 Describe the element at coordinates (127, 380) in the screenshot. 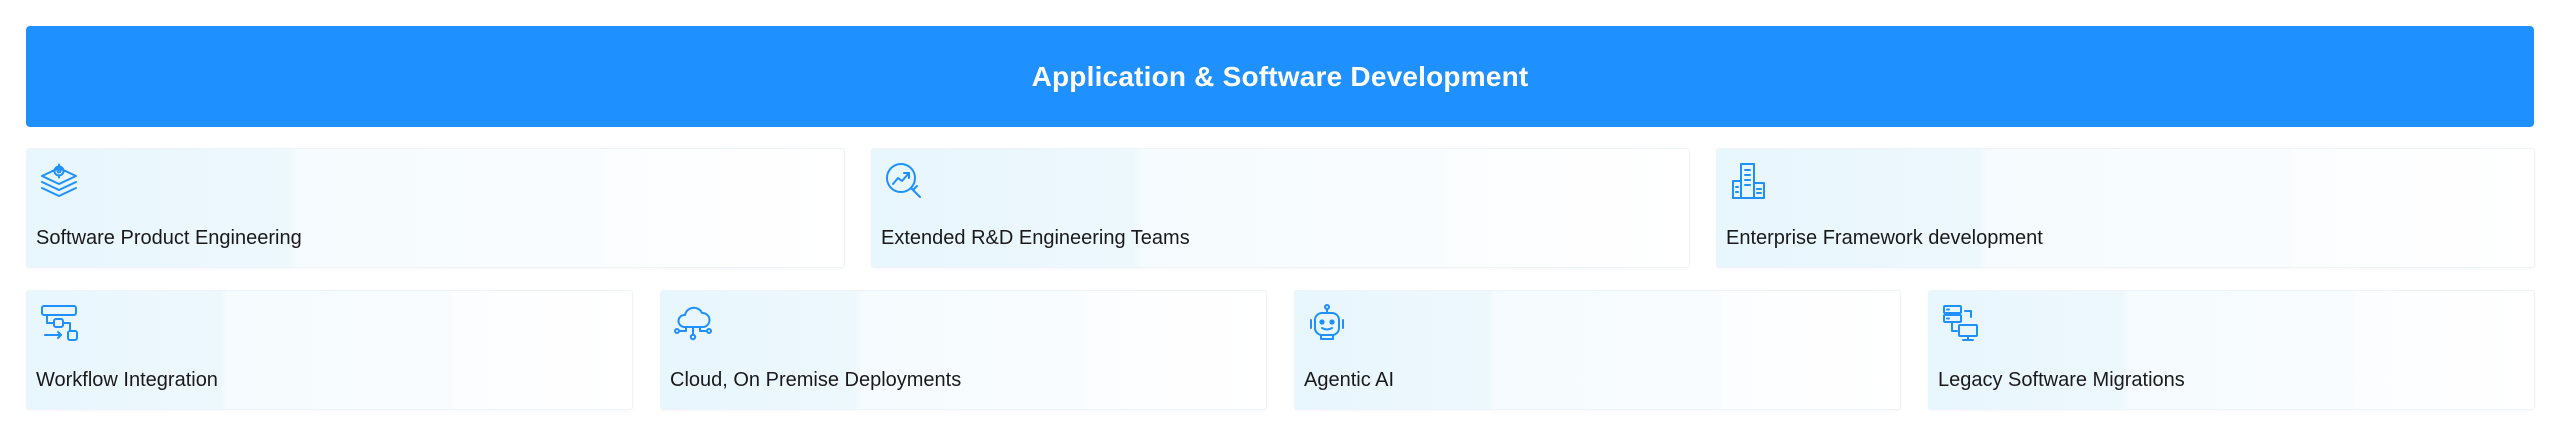

I see `service-card-label: Workflow Integration` at that location.